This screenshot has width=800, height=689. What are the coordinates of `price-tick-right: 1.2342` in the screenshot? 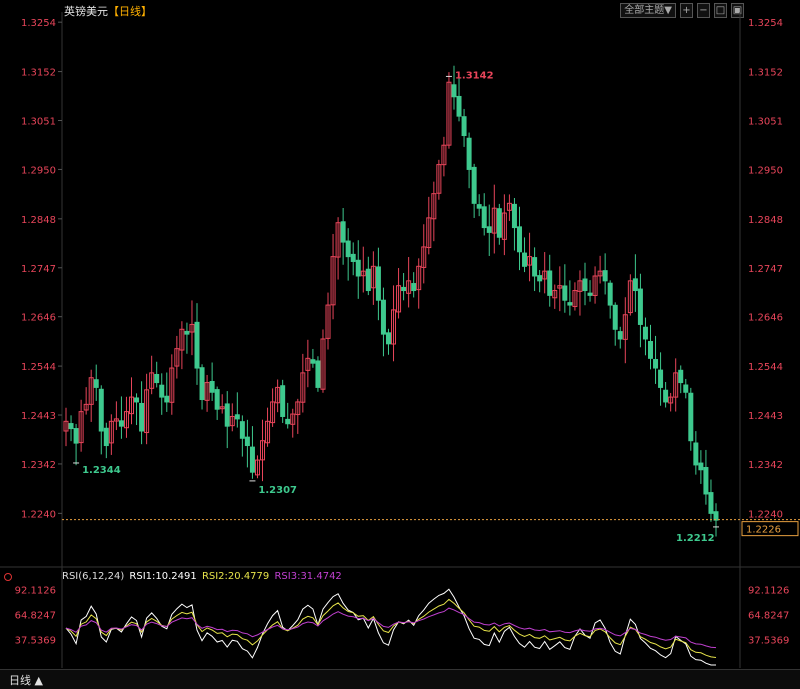 It's located at (765, 465).